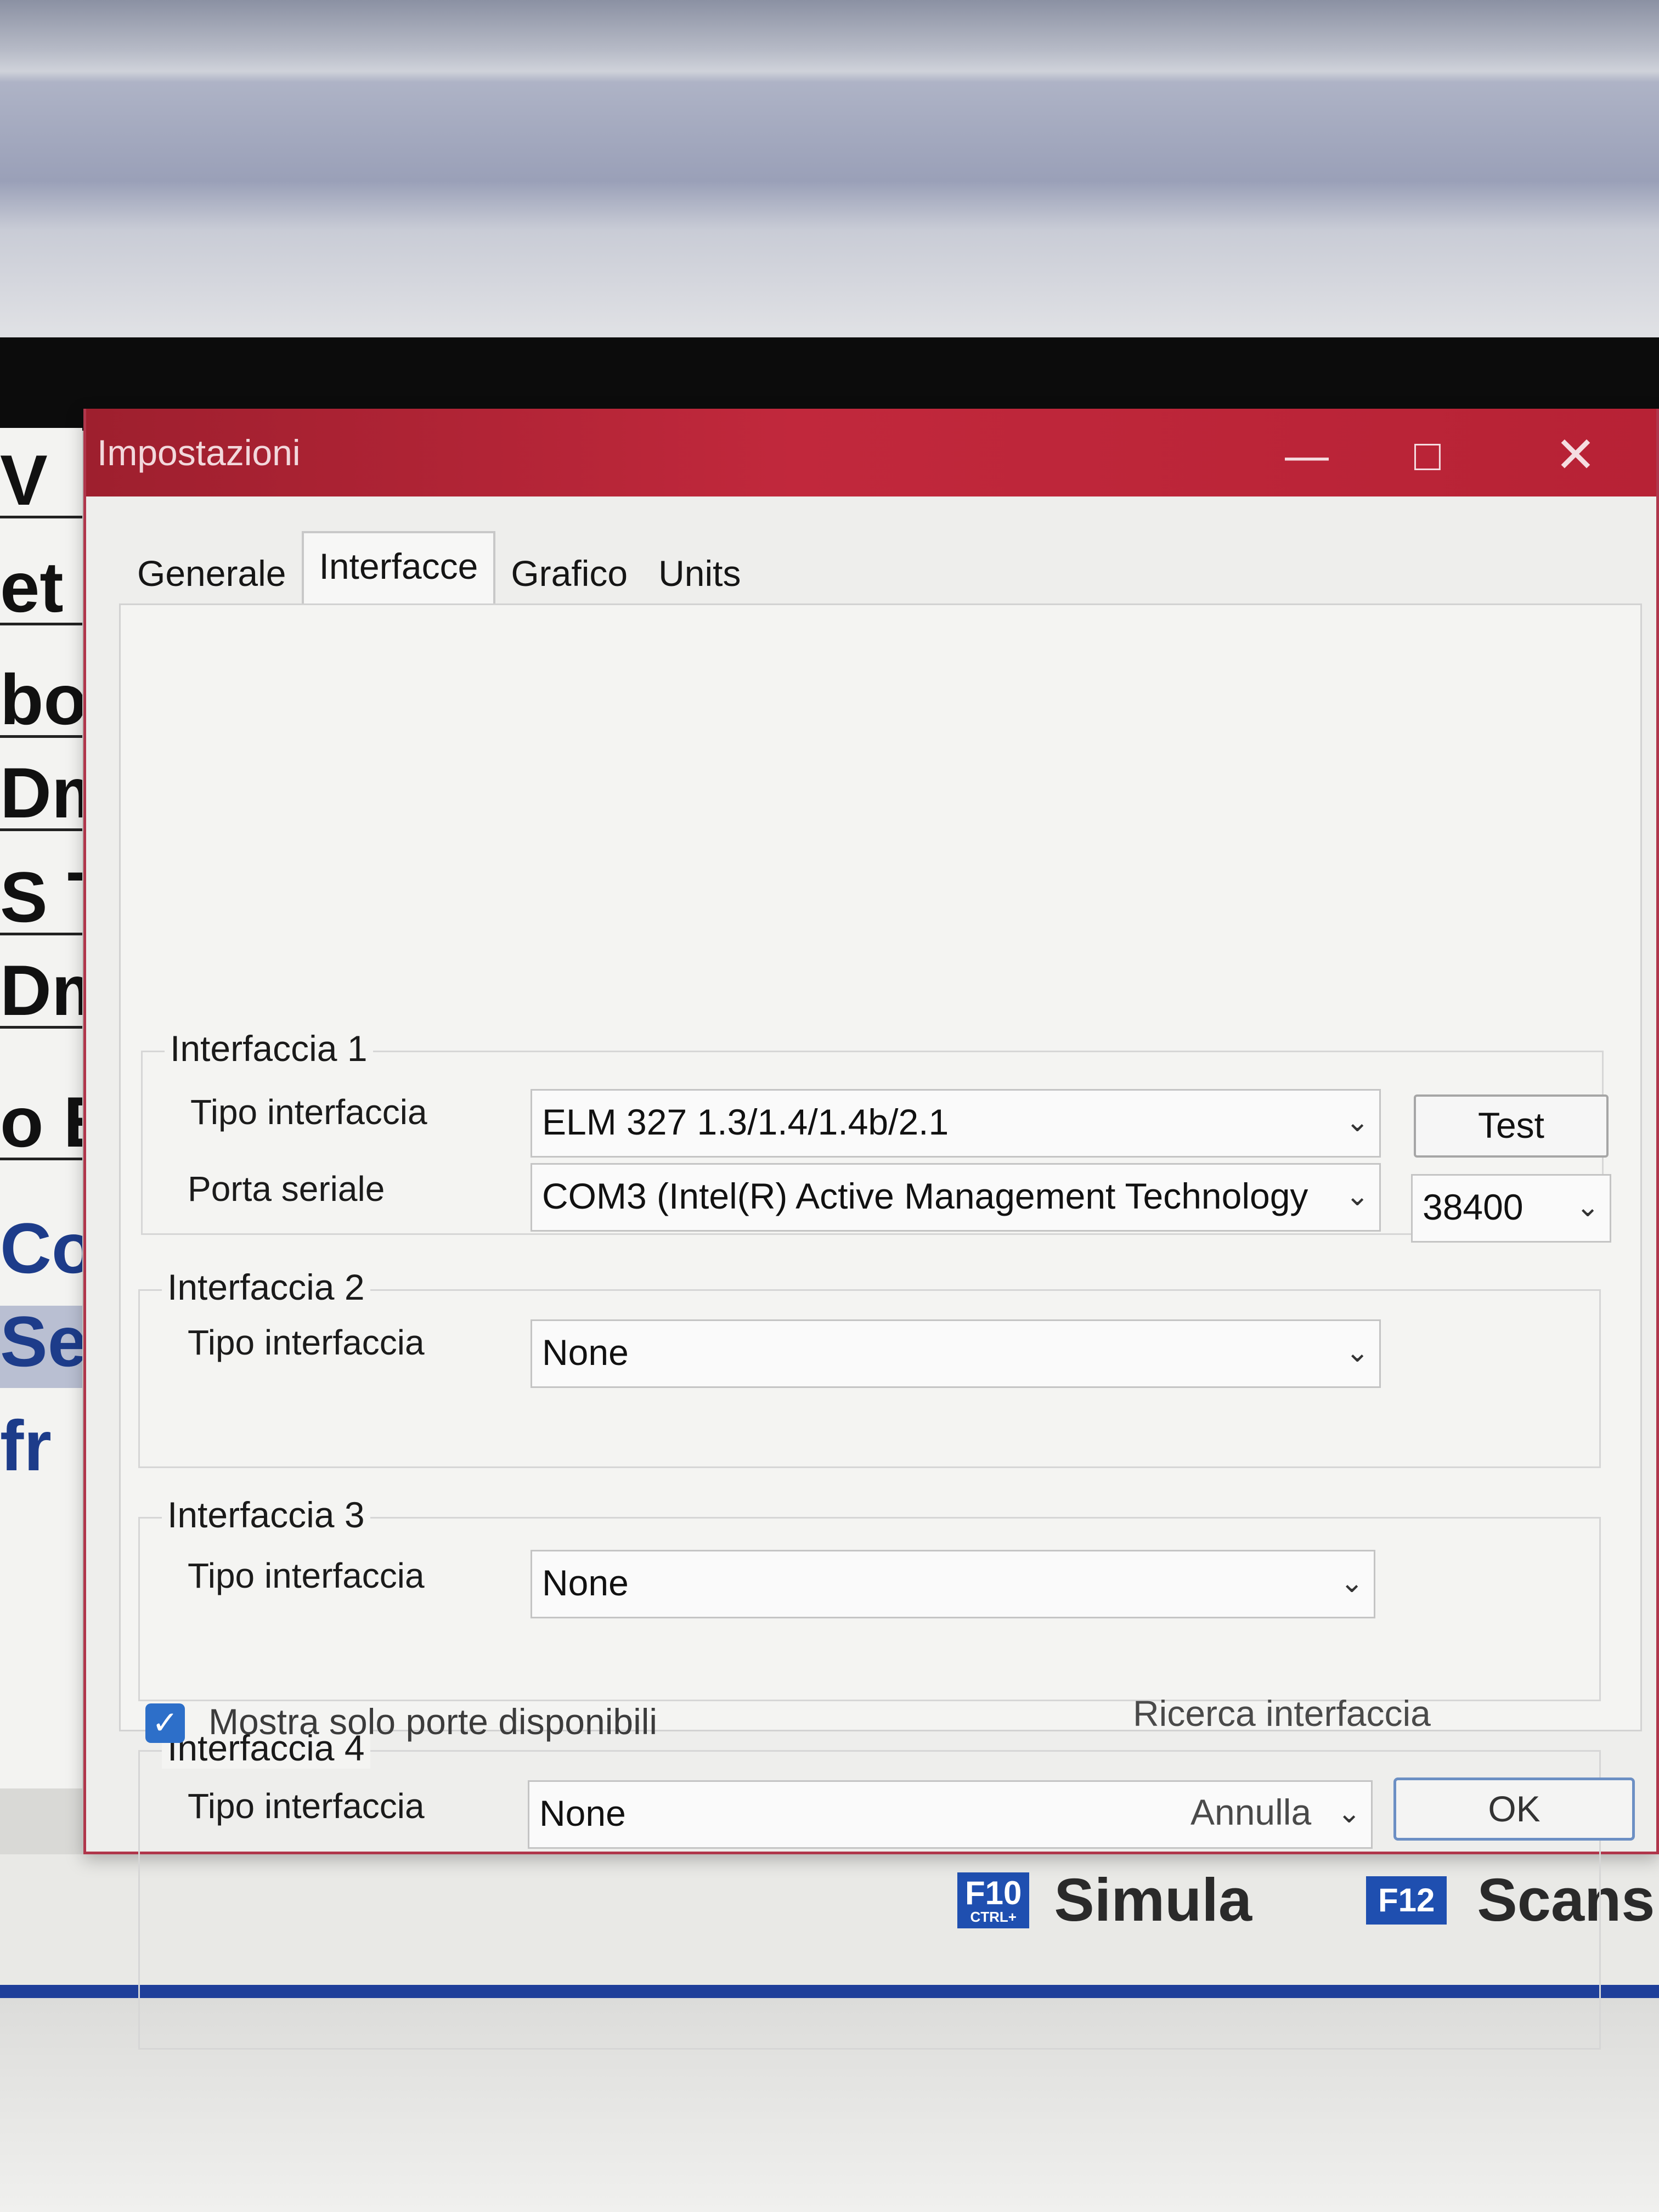 The width and height of the screenshot is (1659, 2212). What do you see at coordinates (956, 1353) in the screenshot?
I see `interface-2-type-select: None ⌄` at bounding box center [956, 1353].